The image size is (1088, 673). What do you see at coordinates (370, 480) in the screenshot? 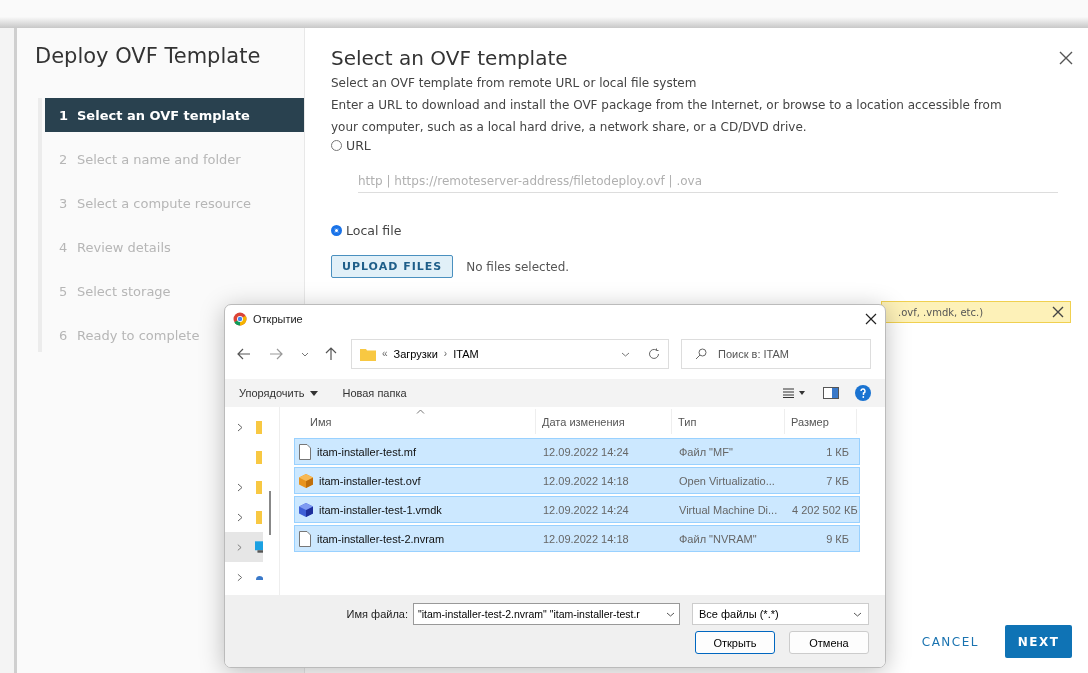
I see `file-name: itam-installer-test.ovf` at bounding box center [370, 480].